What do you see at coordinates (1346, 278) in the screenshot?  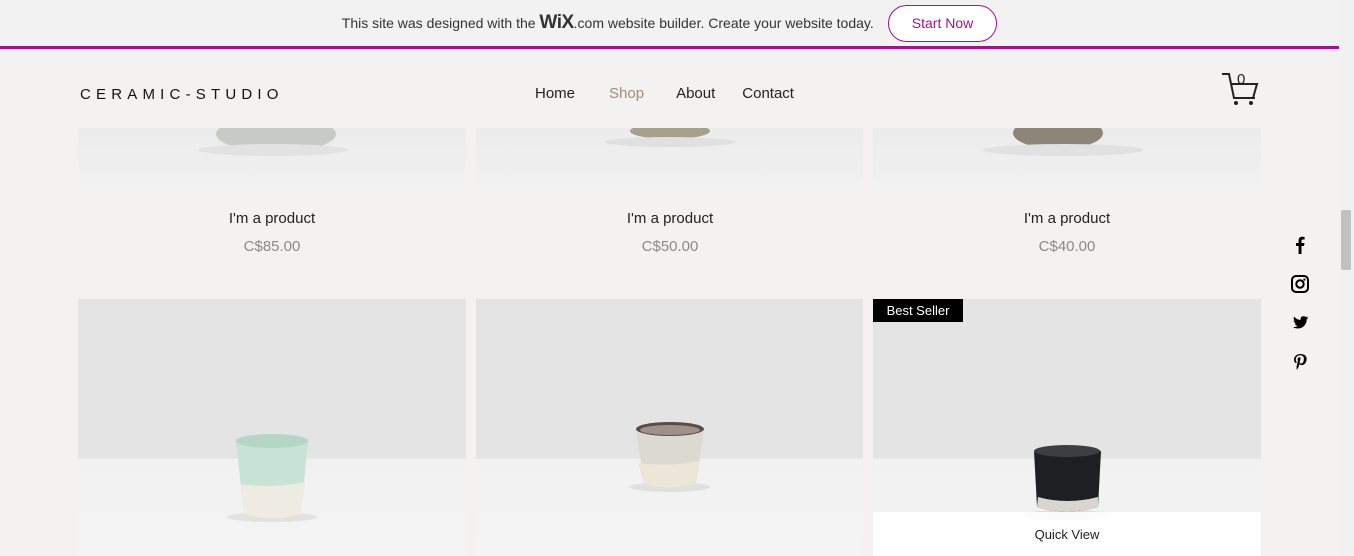 I see `scrollbar-track` at bounding box center [1346, 278].